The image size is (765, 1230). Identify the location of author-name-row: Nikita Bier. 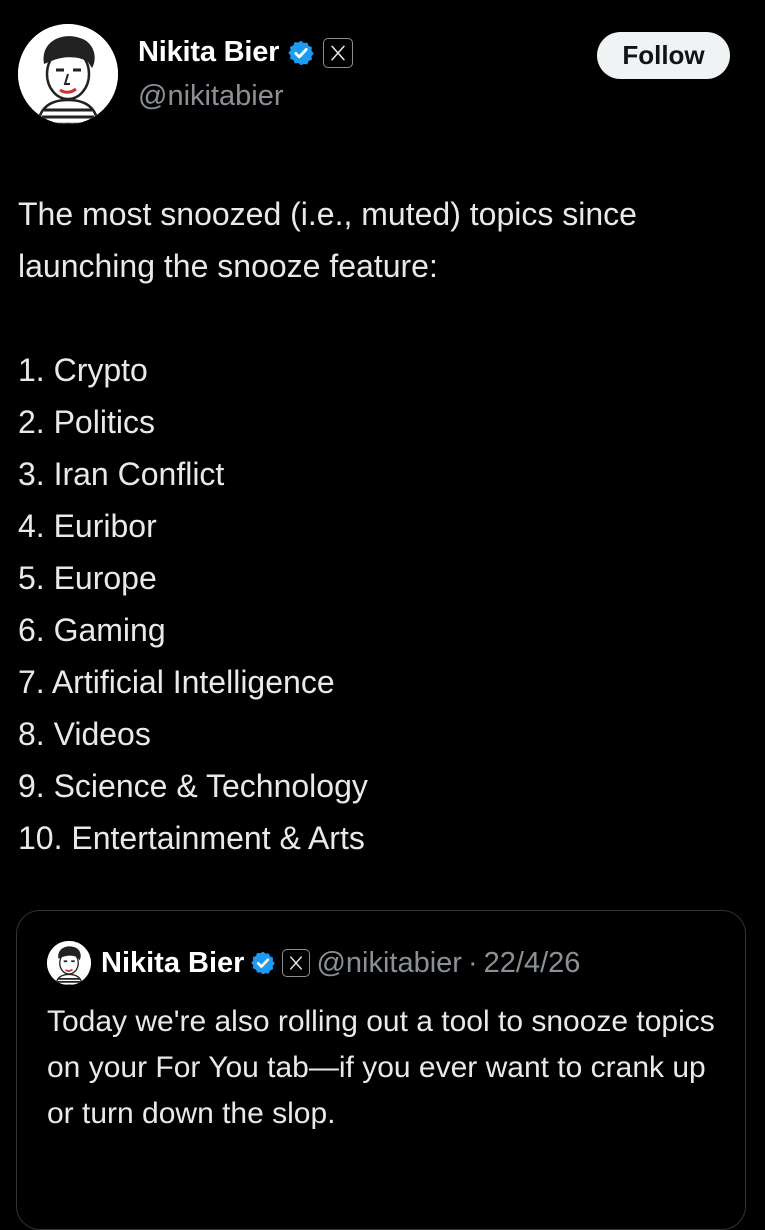
(246, 52).